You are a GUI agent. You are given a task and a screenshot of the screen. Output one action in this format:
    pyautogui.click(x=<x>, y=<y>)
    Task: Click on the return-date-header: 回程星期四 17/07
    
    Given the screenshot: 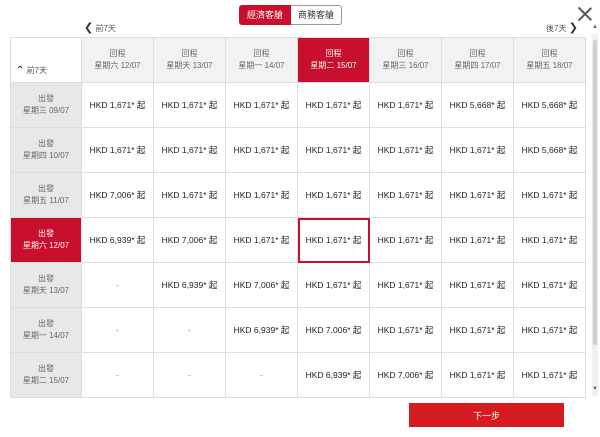 What is the action you would take?
    pyautogui.click(x=478, y=60)
    